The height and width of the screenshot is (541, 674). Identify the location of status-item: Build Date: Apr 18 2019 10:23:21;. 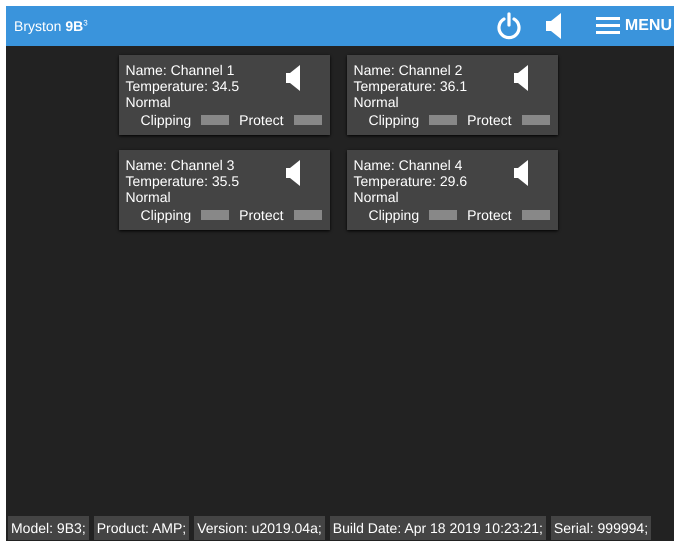
(438, 528).